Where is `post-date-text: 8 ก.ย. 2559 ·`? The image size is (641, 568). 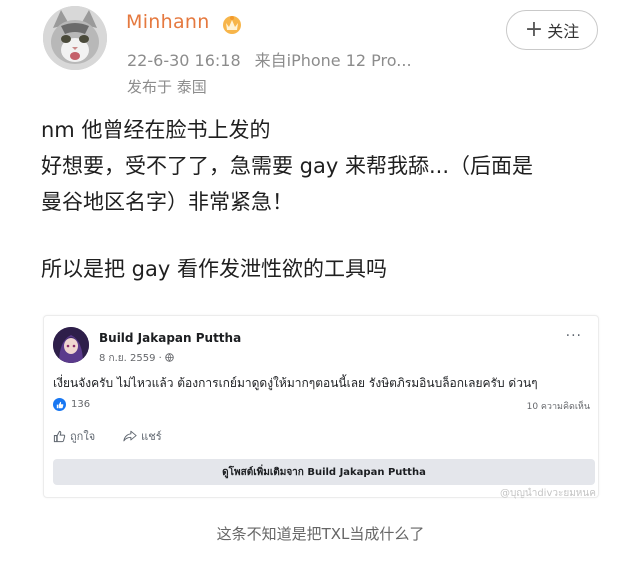 post-date-text: 8 ก.ย. 2559 · is located at coordinates (132, 358).